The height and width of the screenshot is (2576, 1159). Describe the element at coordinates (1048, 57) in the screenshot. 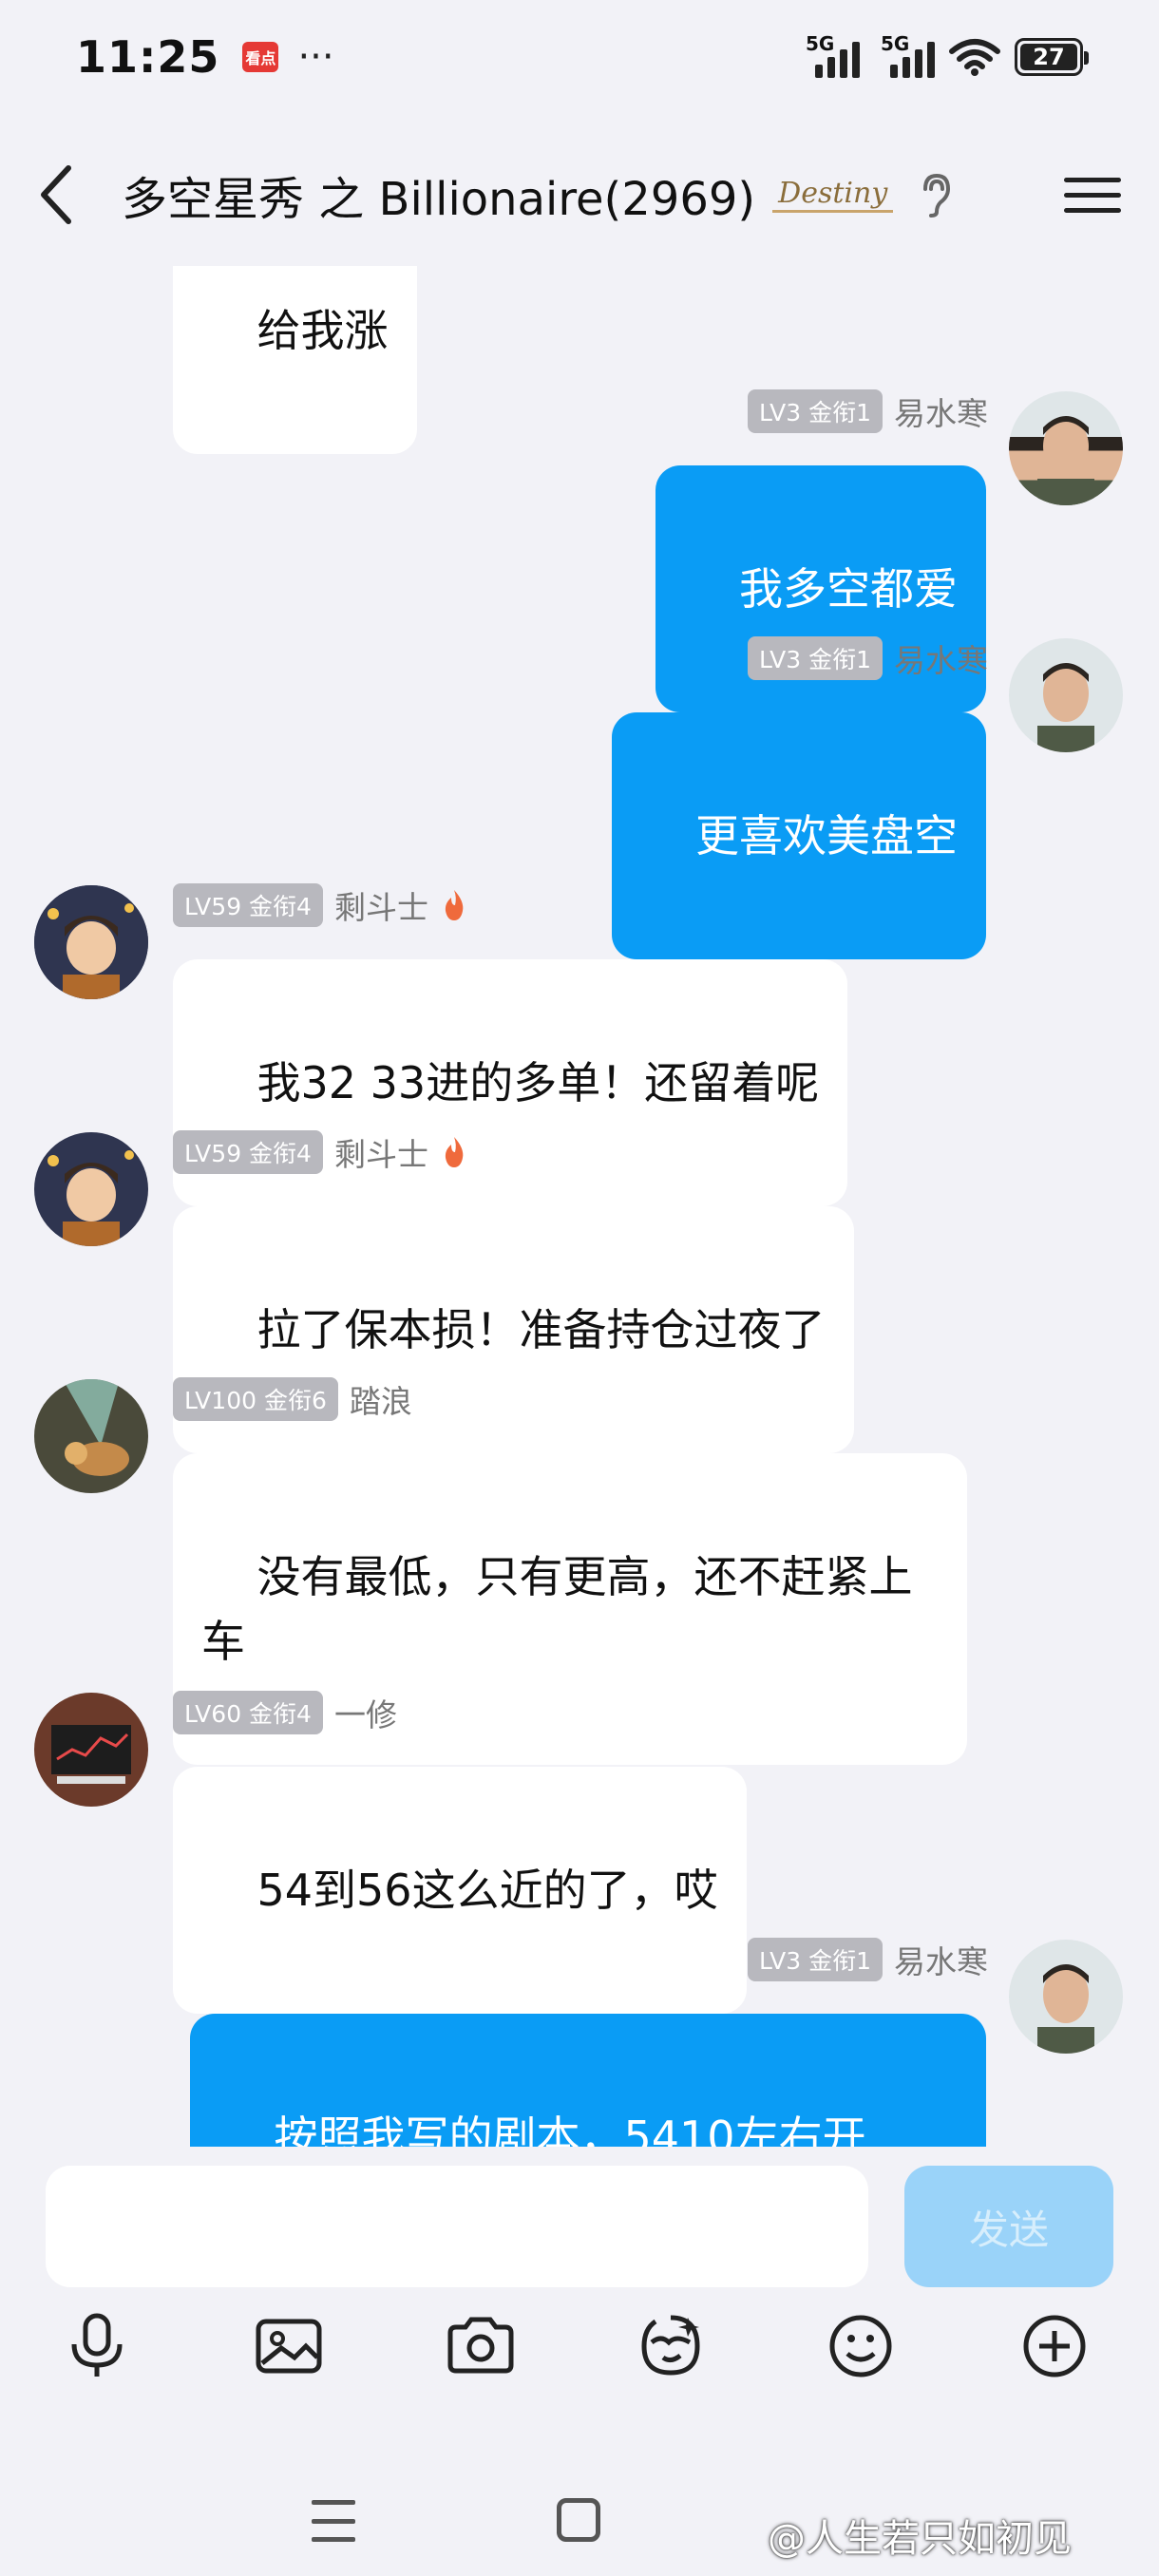

I see `battery-level: 27` at that location.